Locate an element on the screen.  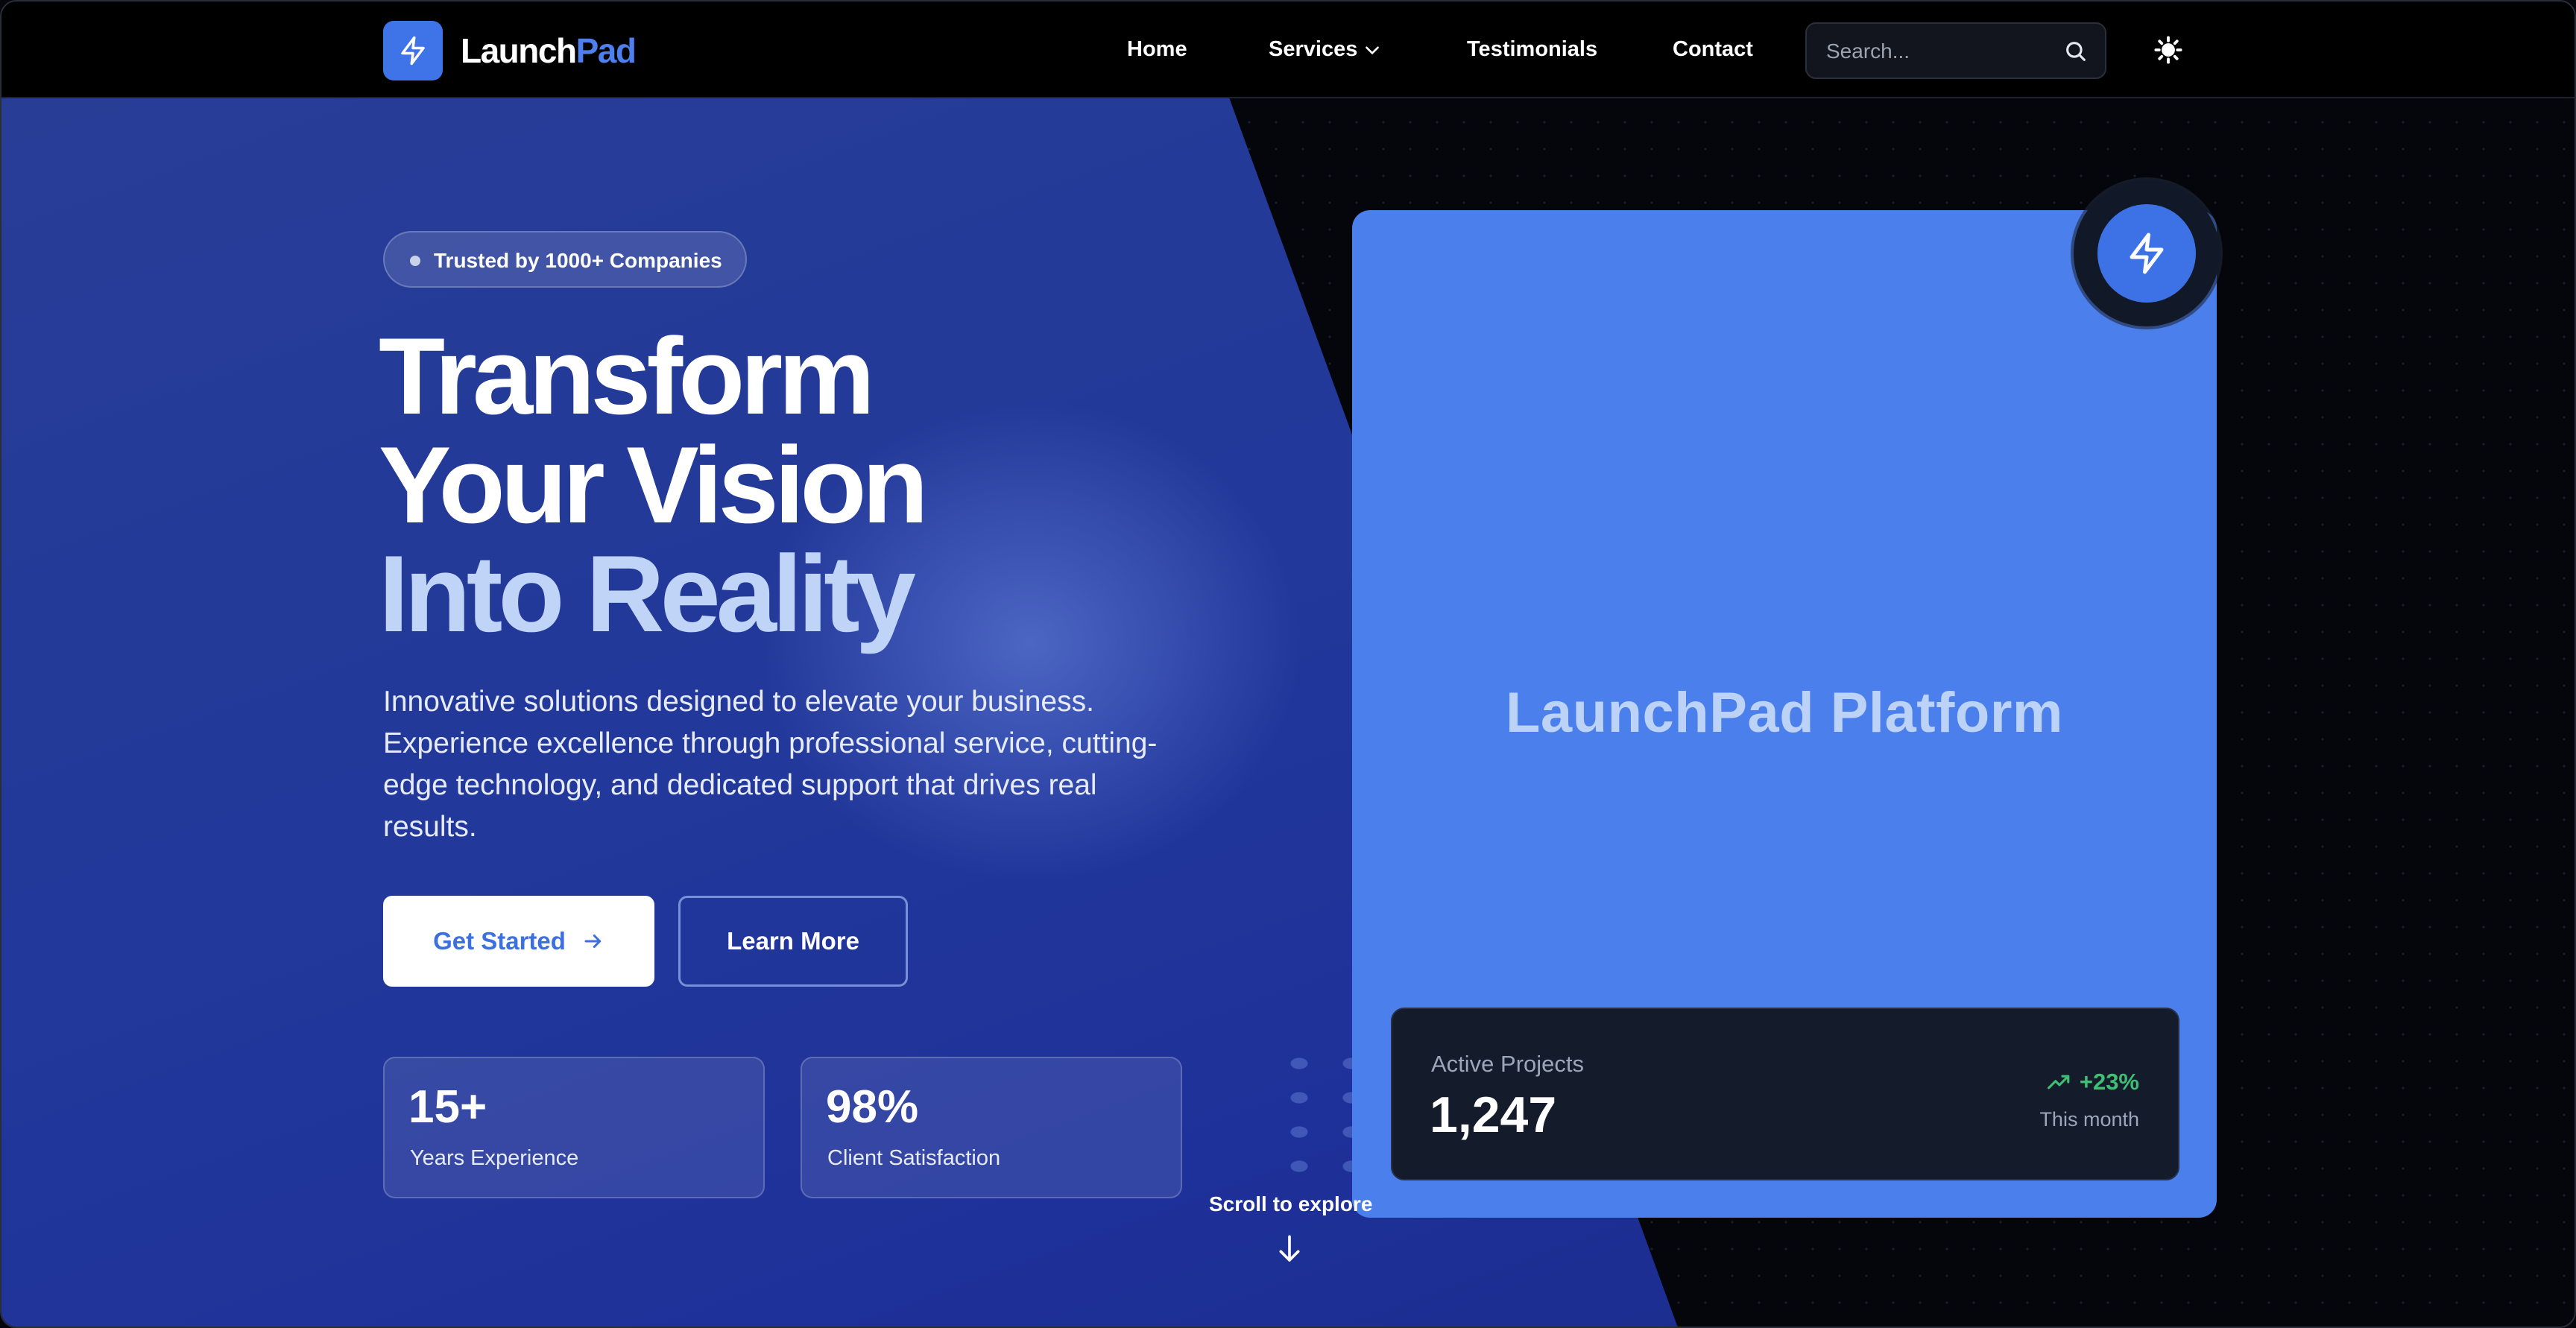
stat-card-satisfaction: 98% Client Satisfaction is located at coordinates (992, 1127).